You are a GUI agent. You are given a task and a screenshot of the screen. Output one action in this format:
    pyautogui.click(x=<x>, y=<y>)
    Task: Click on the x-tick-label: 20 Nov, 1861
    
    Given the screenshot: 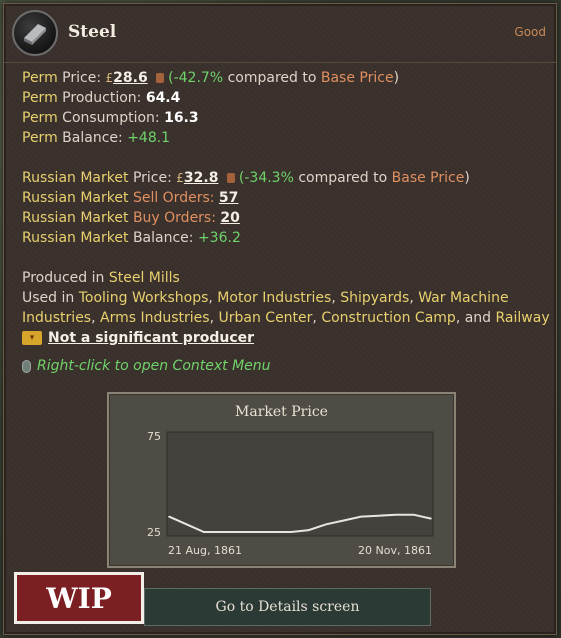 What is the action you would take?
    pyautogui.click(x=395, y=550)
    